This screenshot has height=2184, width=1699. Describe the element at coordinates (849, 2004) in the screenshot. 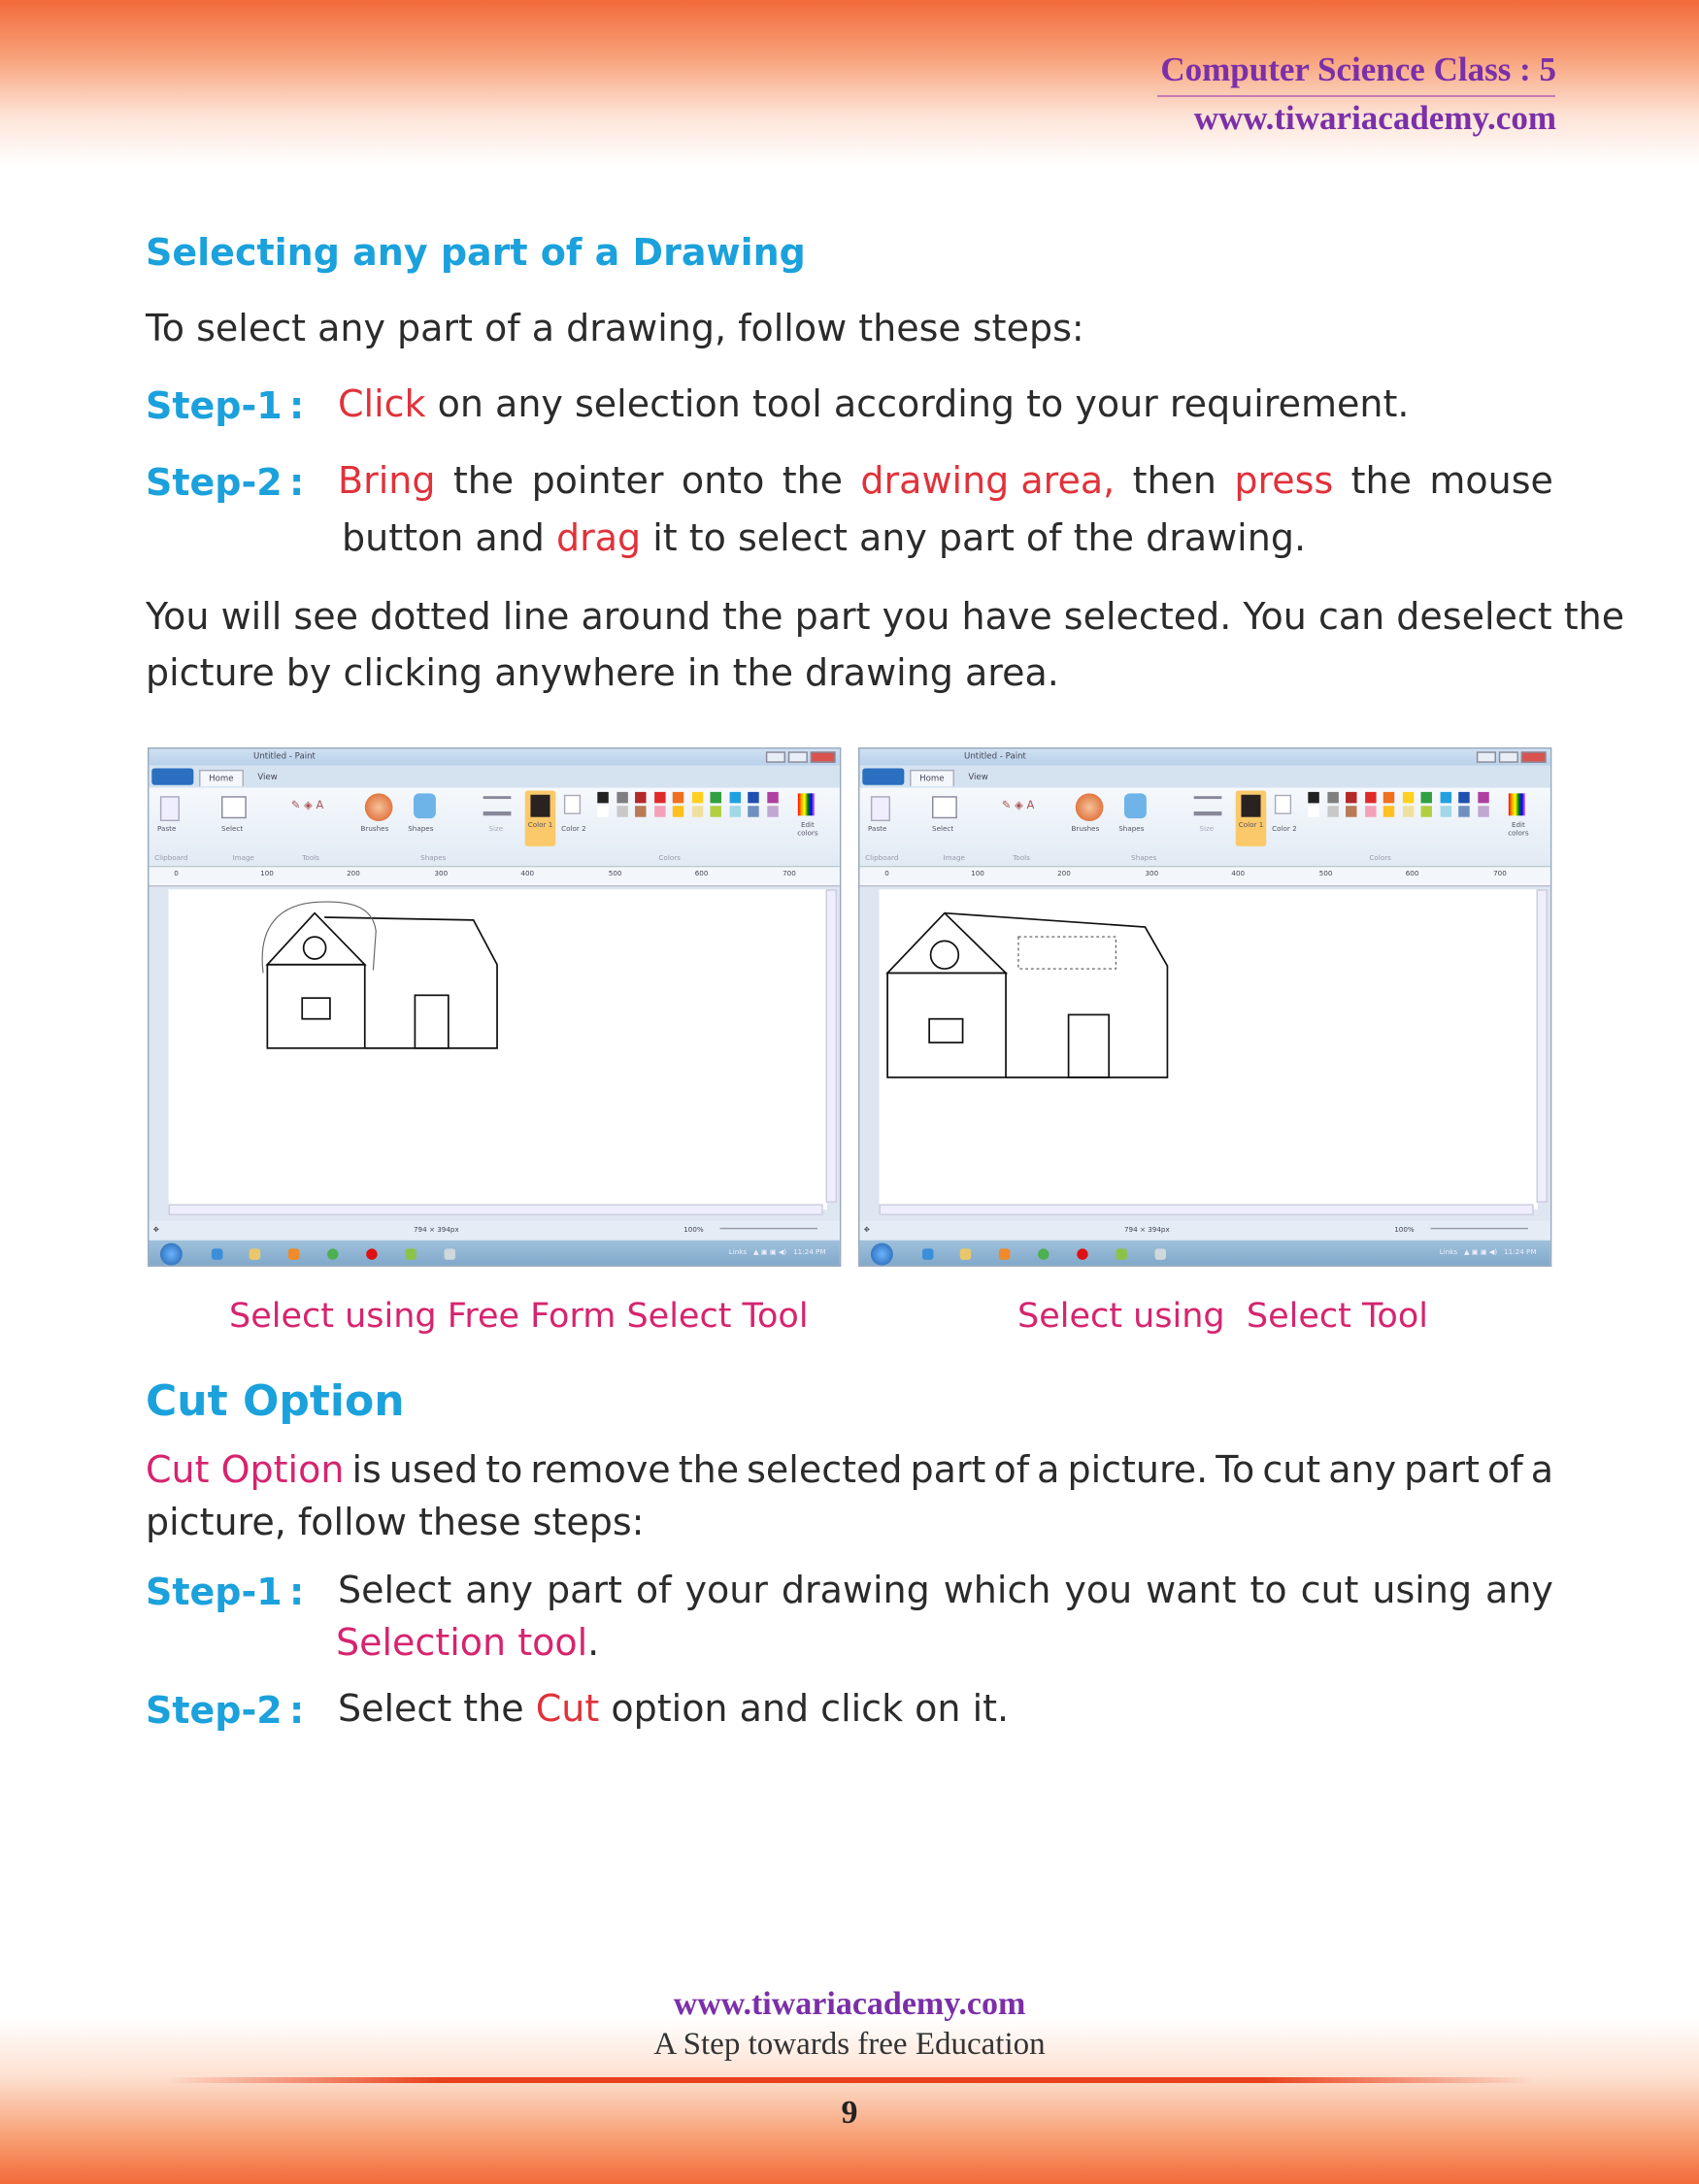

I see `footer-website: www.tiwariacademy.com` at that location.